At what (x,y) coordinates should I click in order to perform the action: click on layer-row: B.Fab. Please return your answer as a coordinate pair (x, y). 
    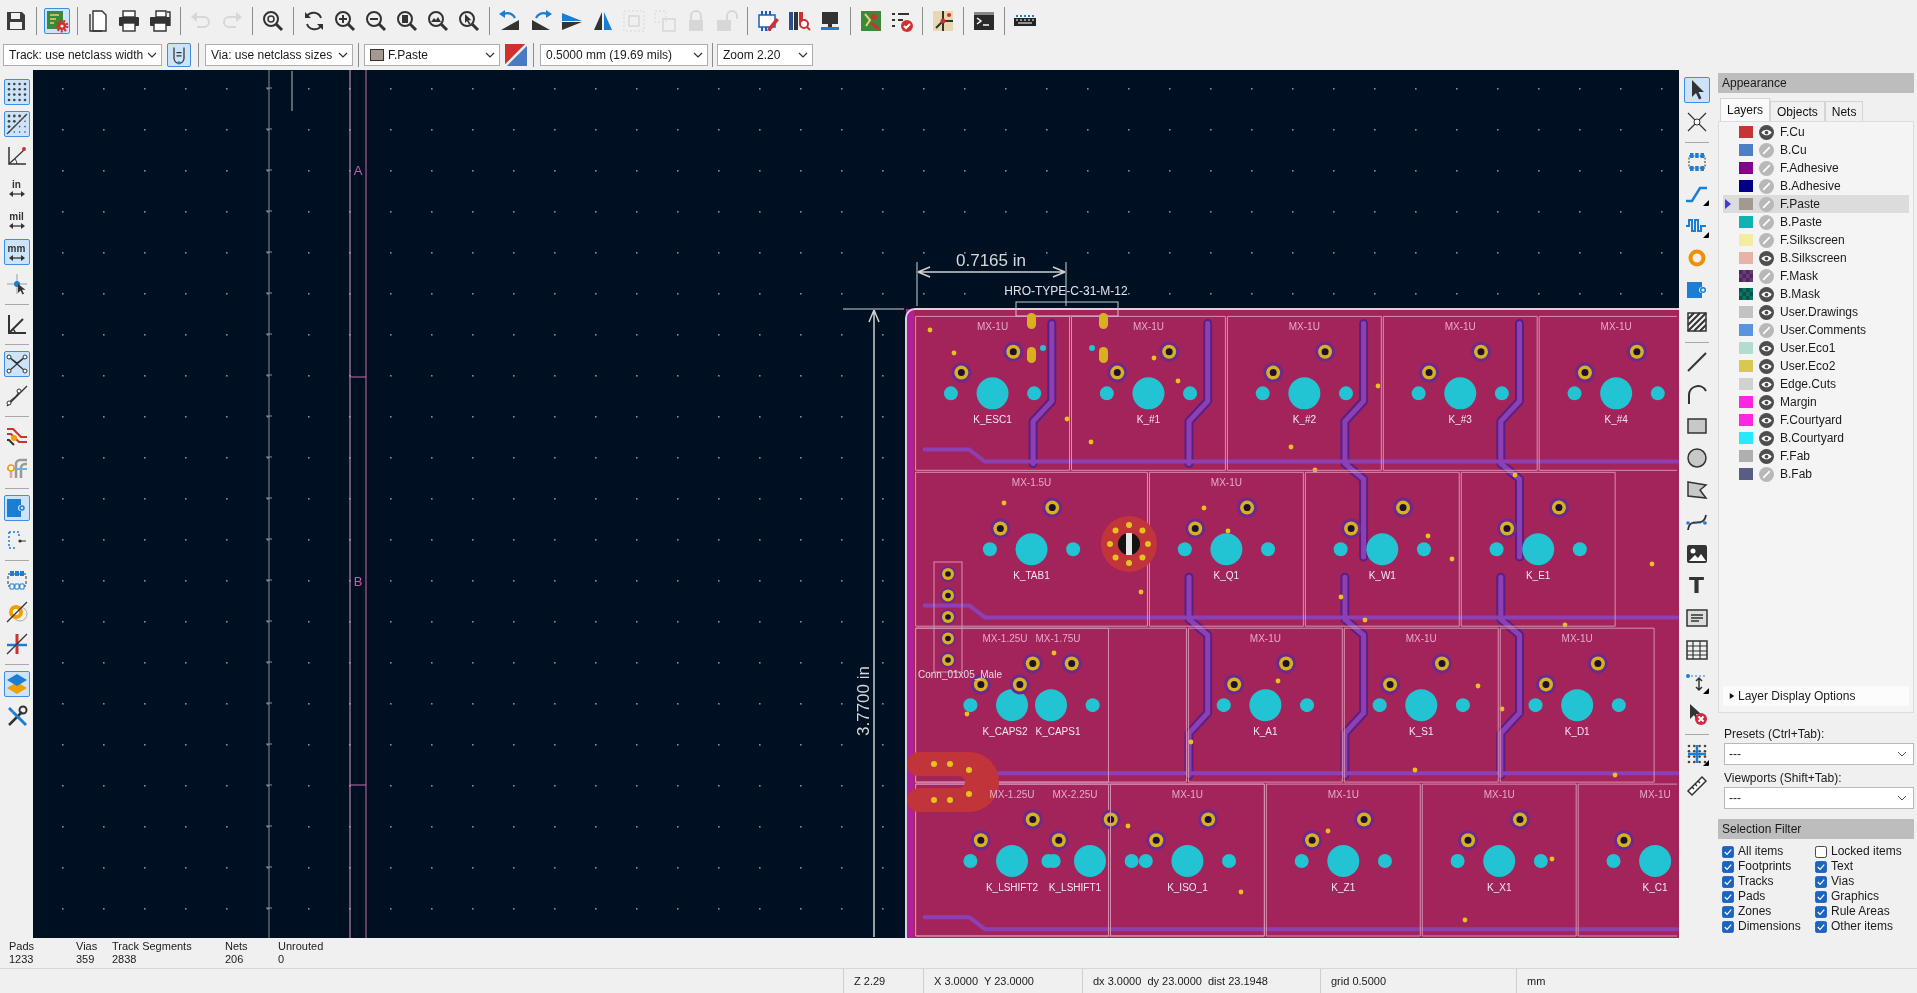
    Looking at the image, I should click on (1816, 474).